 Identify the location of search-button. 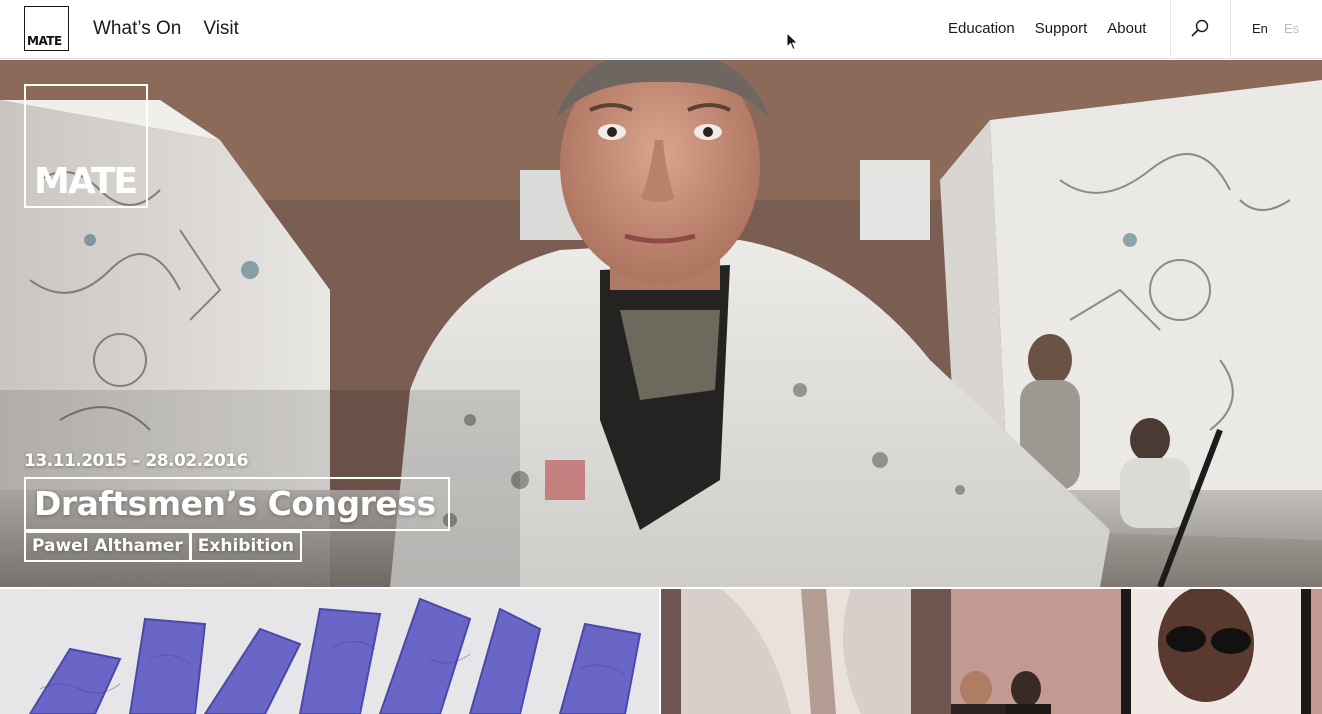
(1200, 29).